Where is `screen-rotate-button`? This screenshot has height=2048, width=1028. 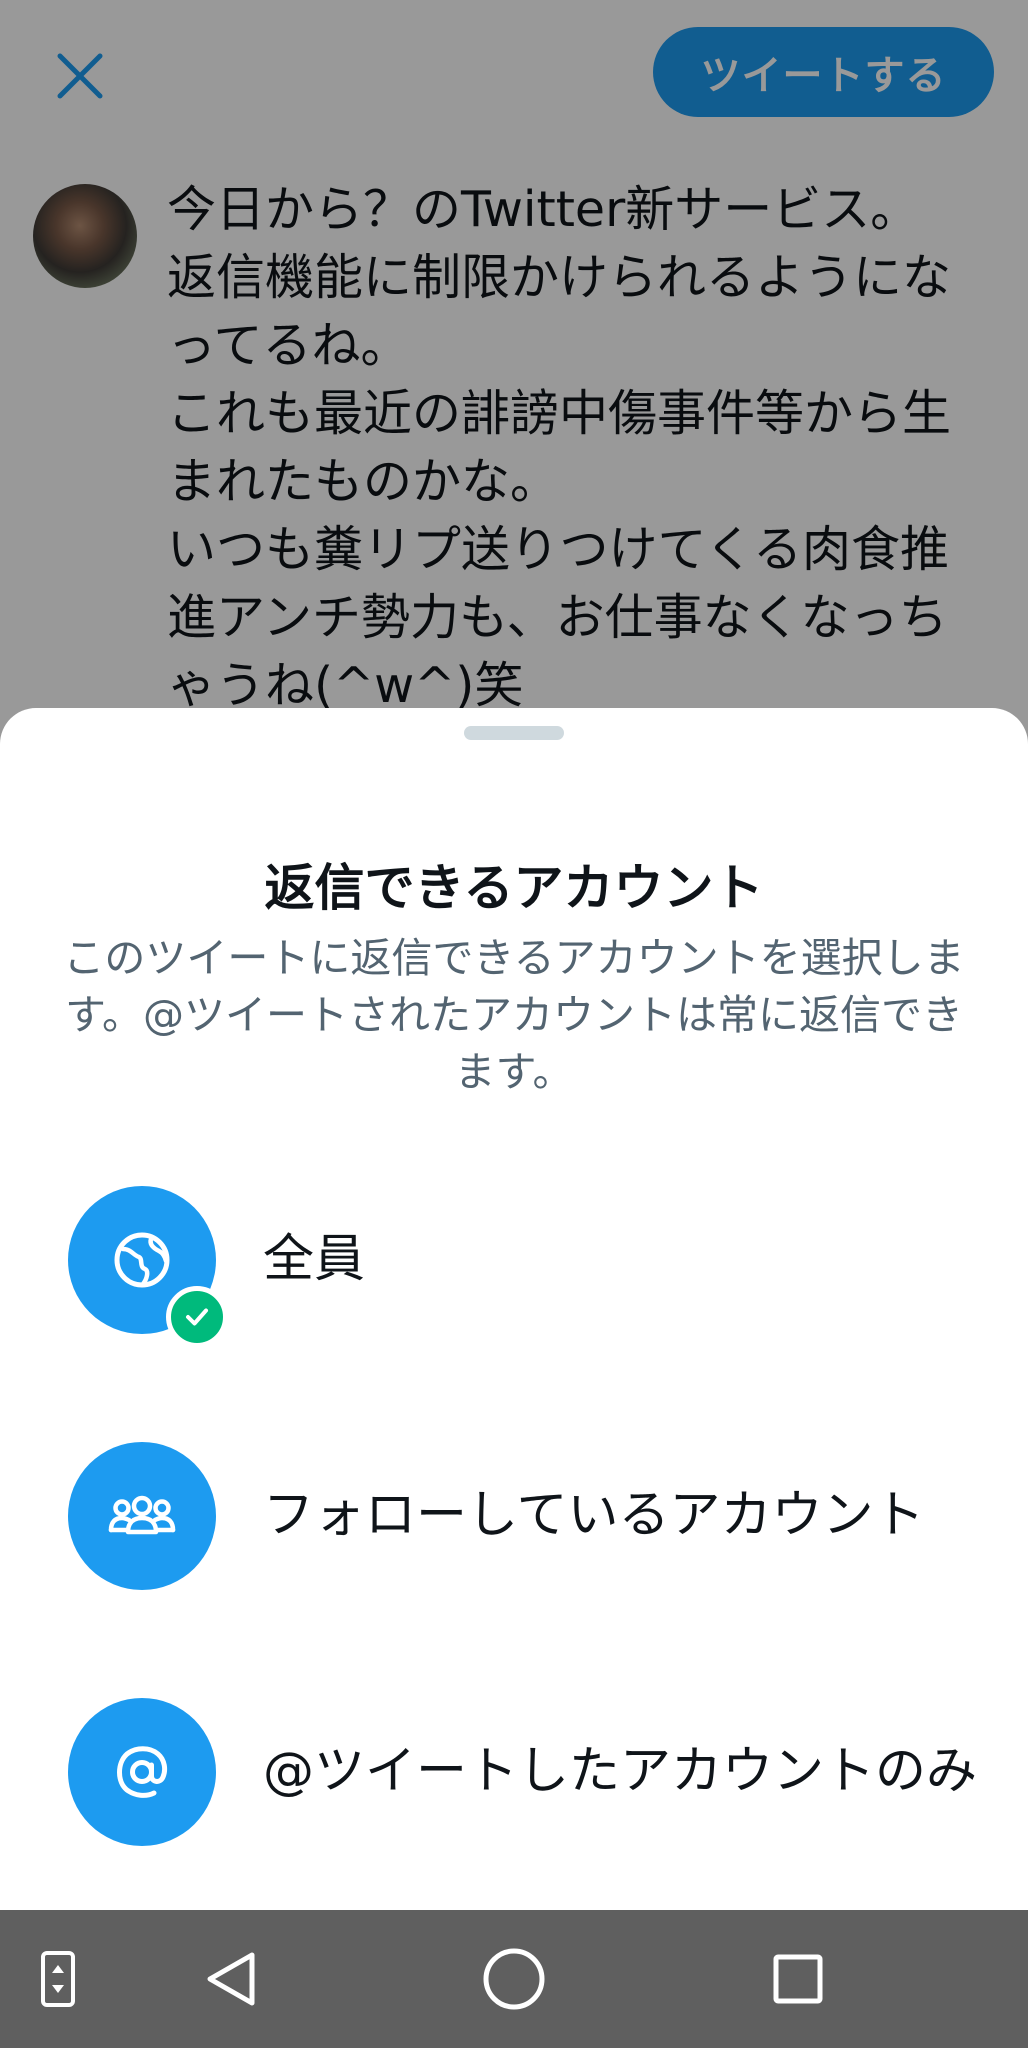
screen-rotate-button is located at coordinates (58, 1979).